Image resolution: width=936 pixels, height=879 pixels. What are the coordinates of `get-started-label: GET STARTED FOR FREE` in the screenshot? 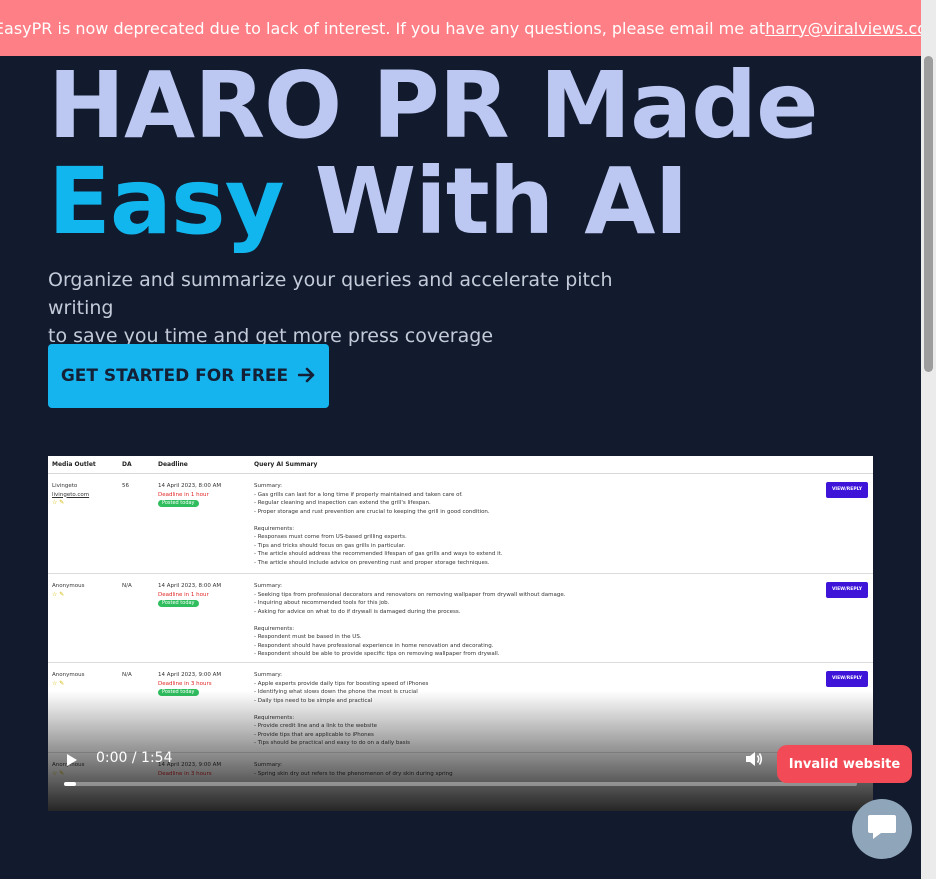 It's located at (174, 376).